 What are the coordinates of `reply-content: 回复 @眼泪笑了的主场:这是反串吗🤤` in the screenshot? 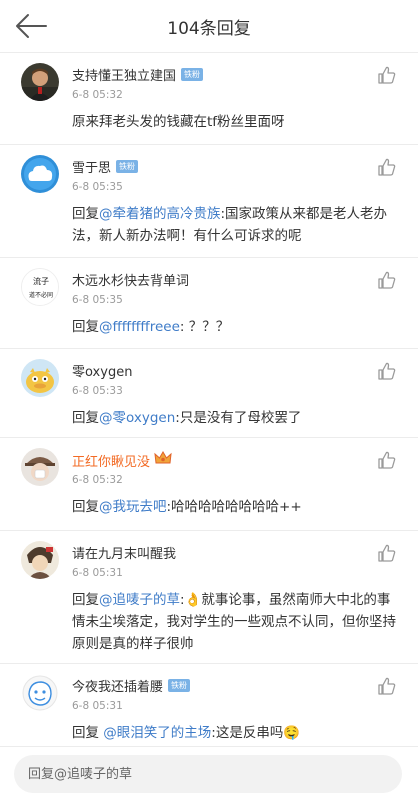 It's located at (235, 733).